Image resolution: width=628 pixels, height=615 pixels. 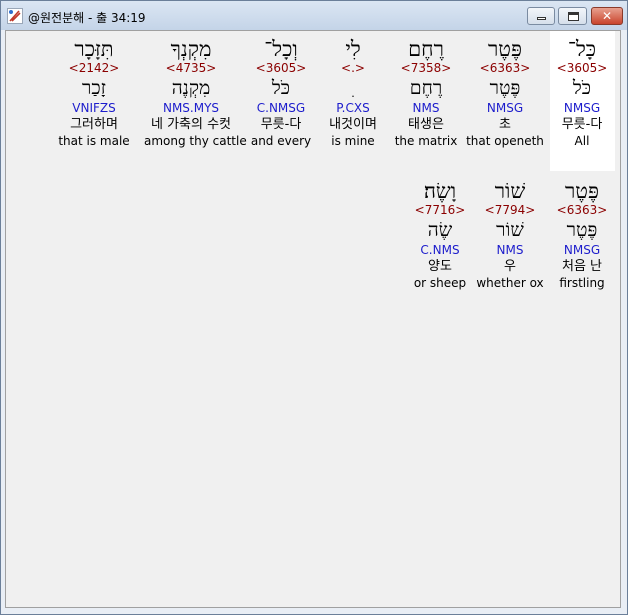 I want to click on hebrew-word: מִקְנְךָ, so click(x=191, y=49).